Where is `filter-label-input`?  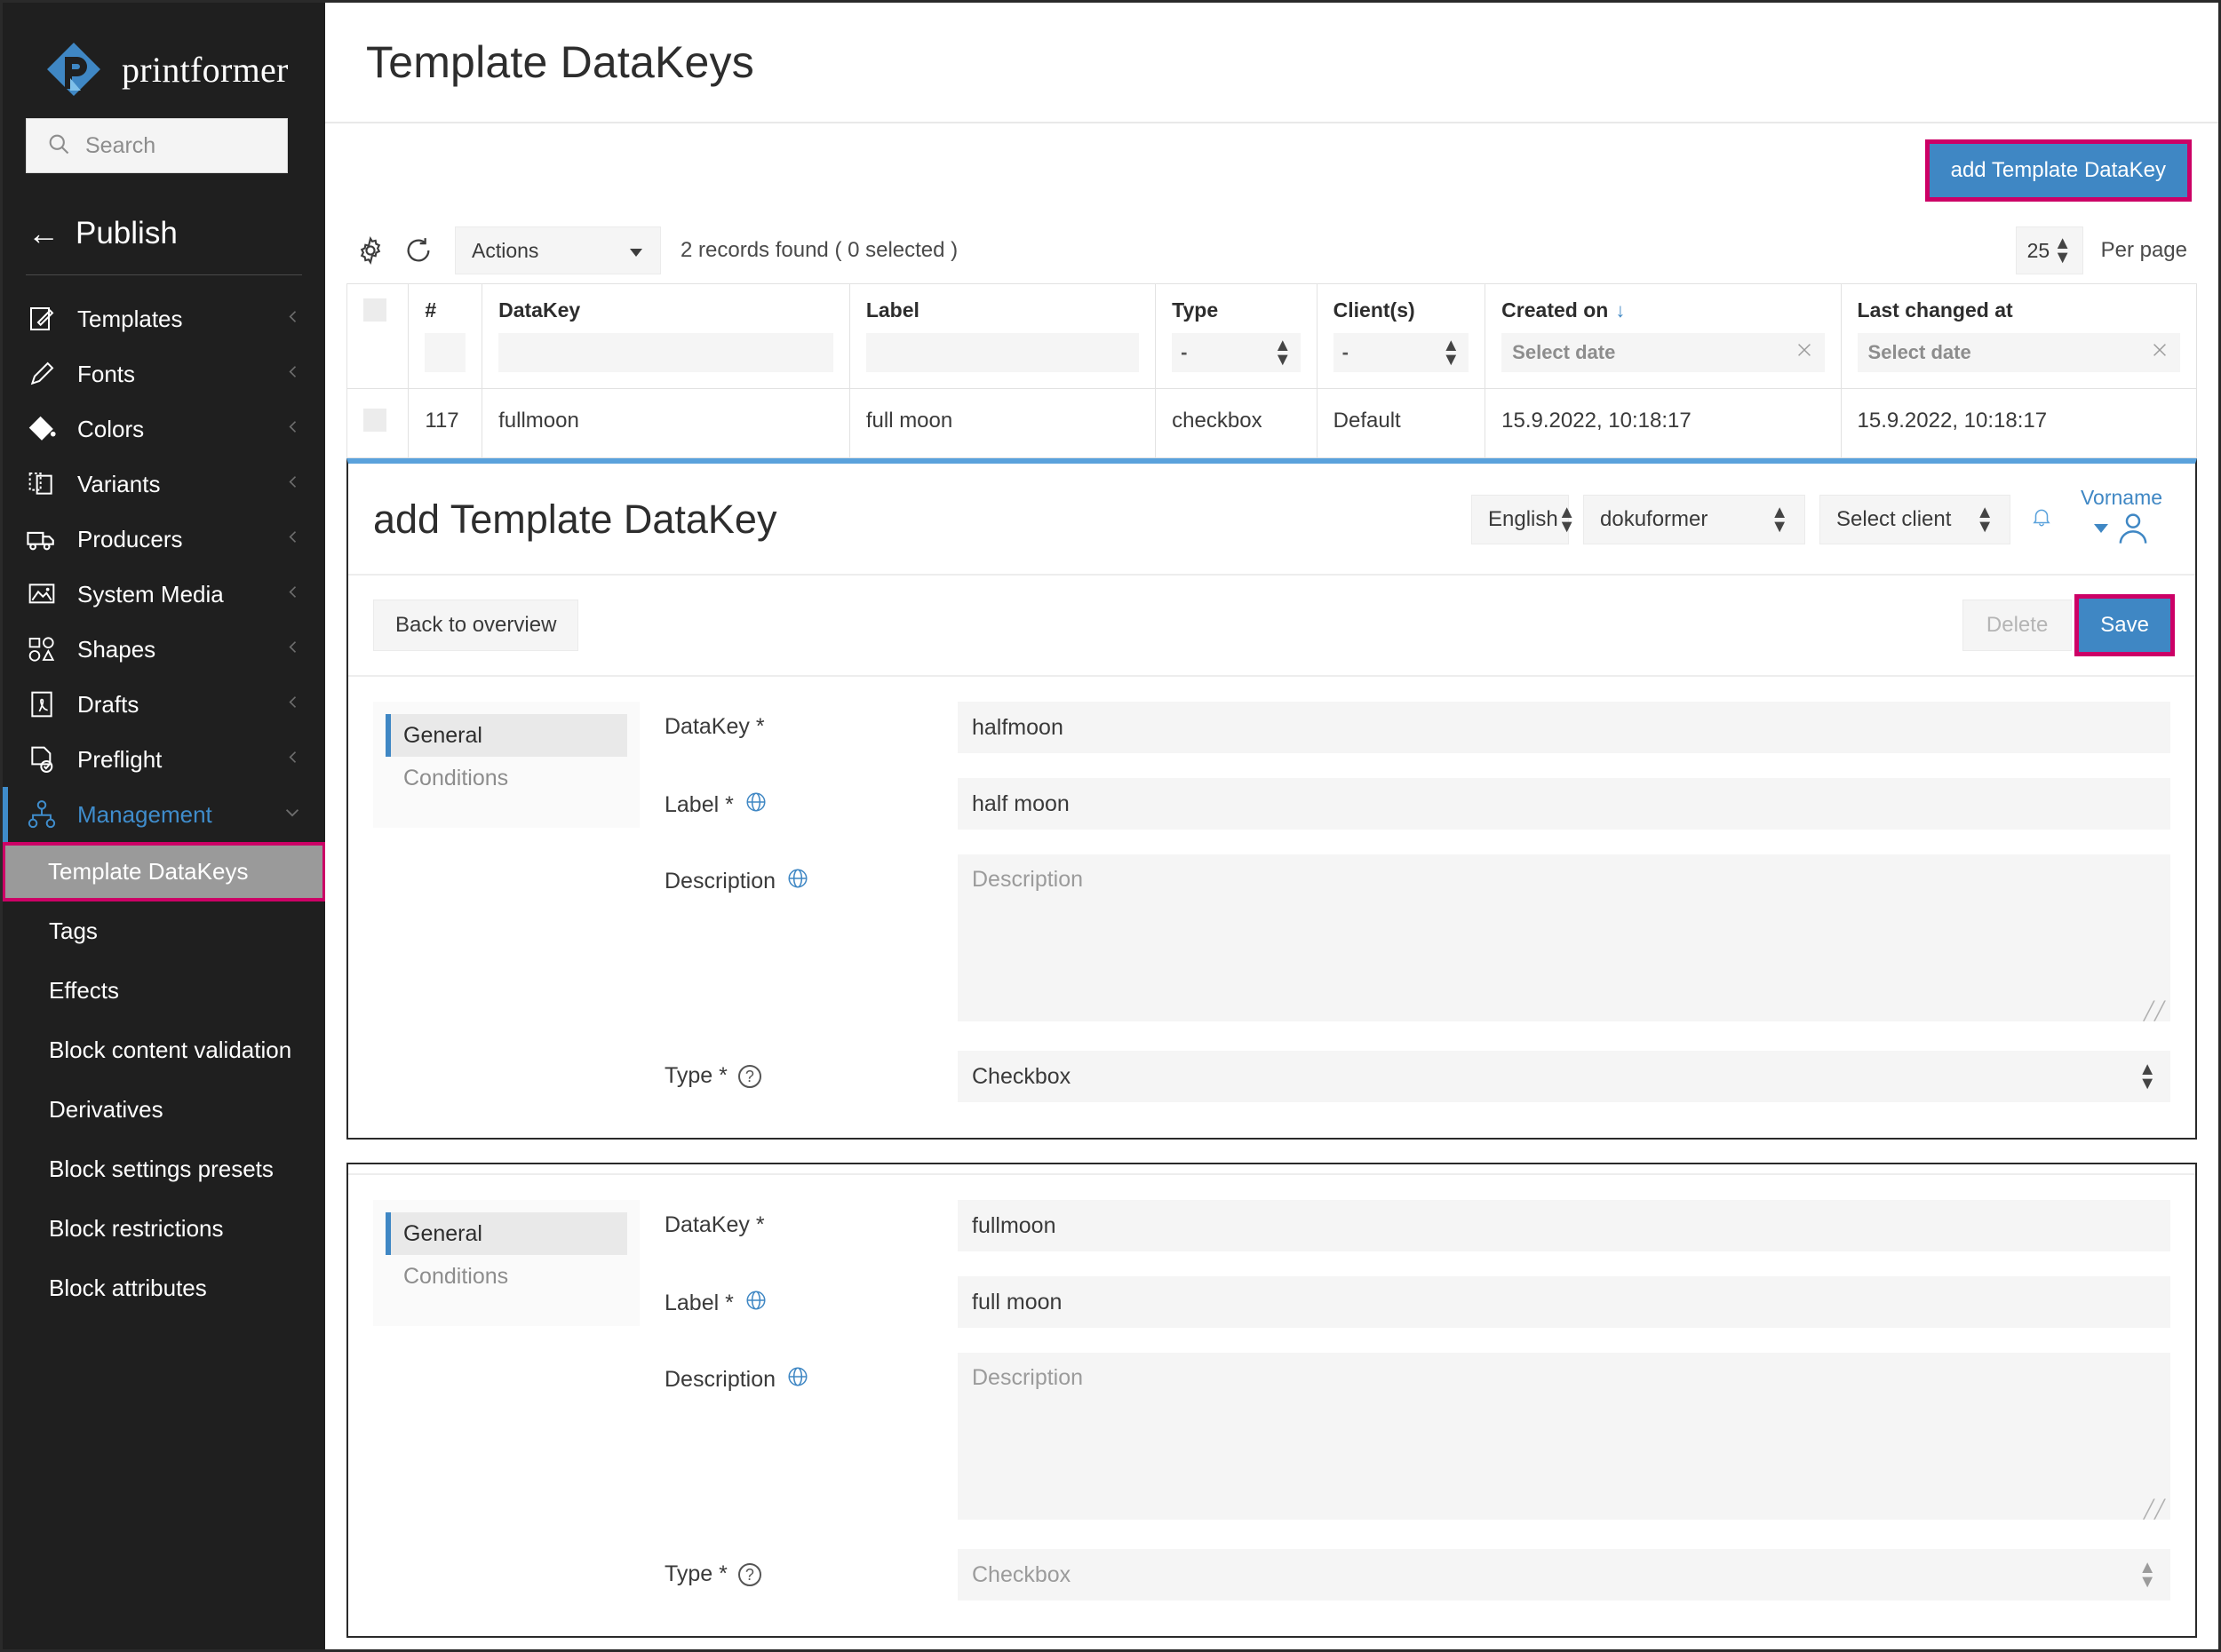 filter-label-input is located at coordinates (1002, 352).